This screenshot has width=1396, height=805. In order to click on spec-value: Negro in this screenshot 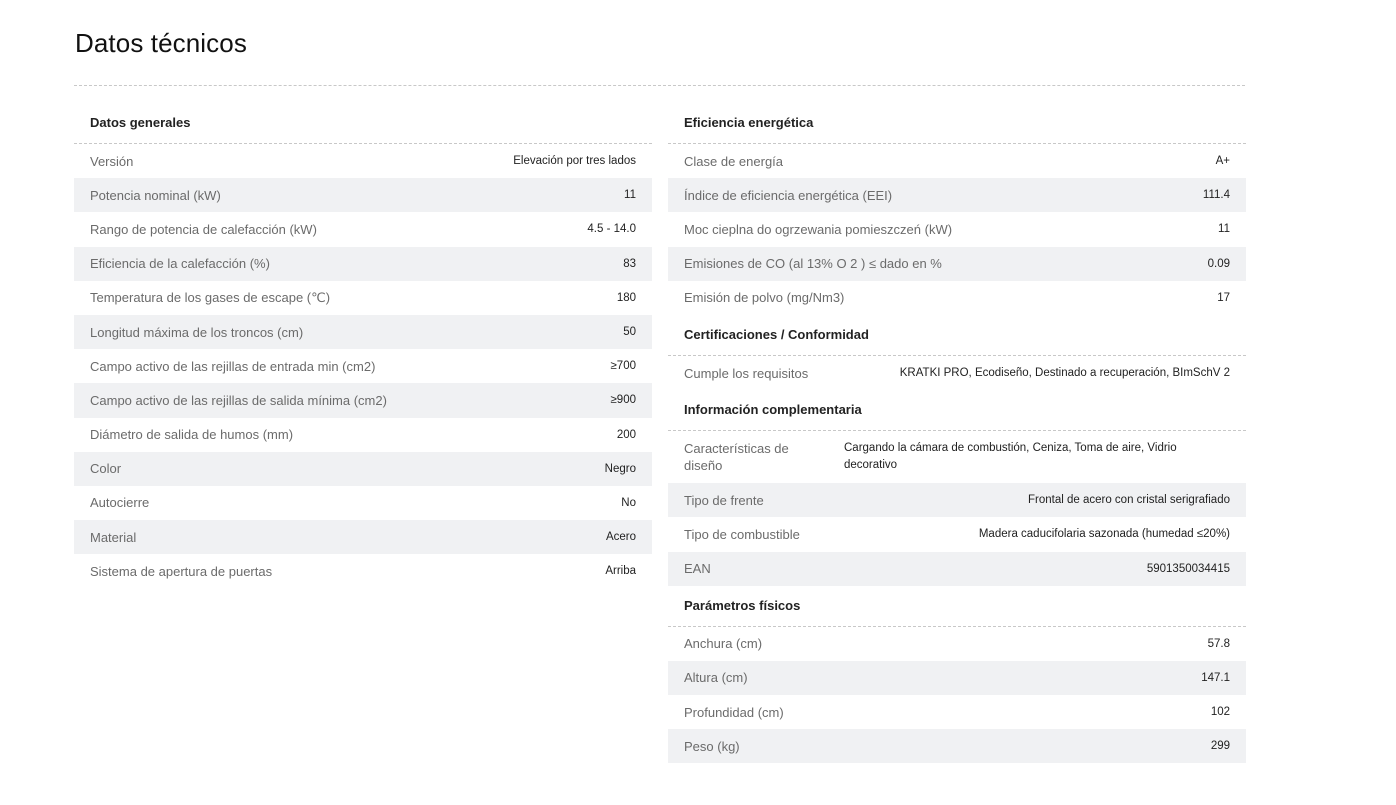, I will do `click(620, 468)`.